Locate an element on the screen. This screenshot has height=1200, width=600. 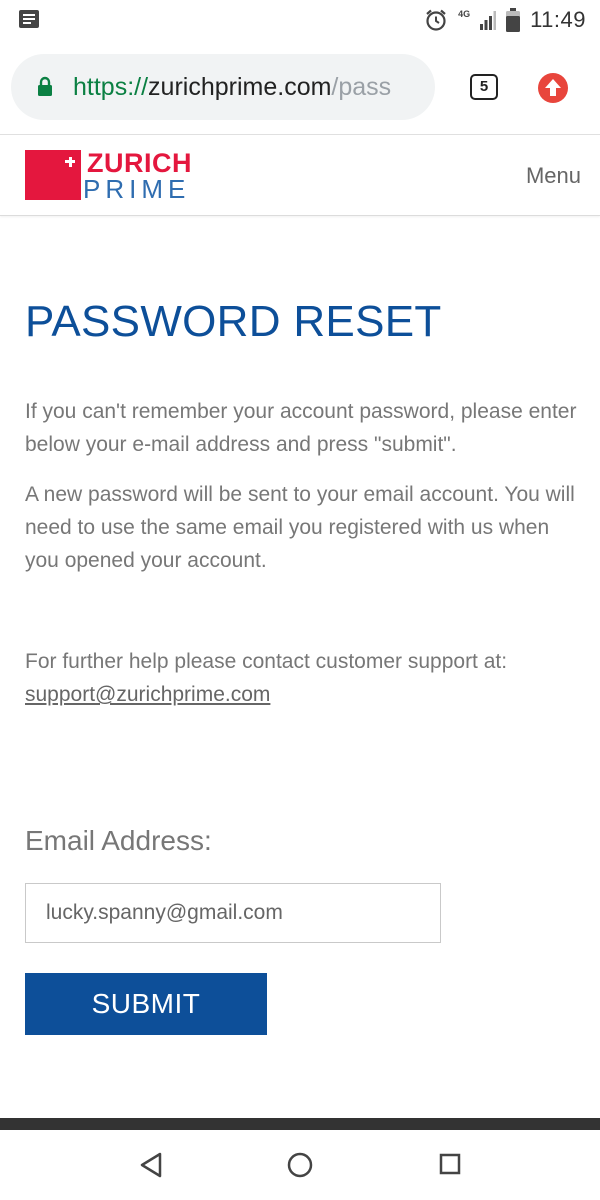
submit-button: SUBMIT is located at coordinates (146, 1004).